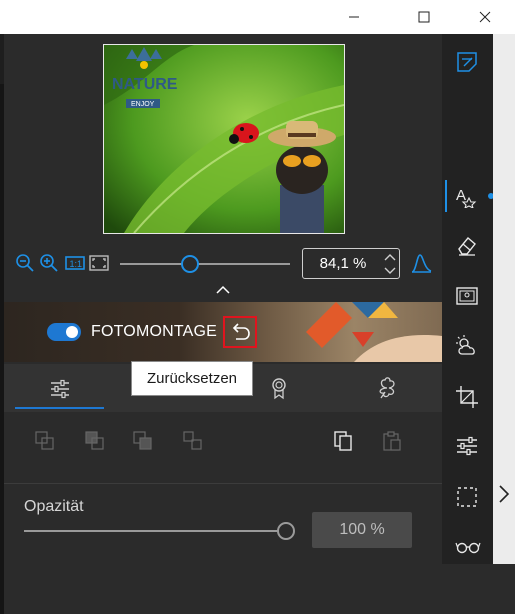 This screenshot has width=515, height=614. Describe the element at coordinates (390, 264) in the screenshot. I see `zoom-spinner-icon` at that location.